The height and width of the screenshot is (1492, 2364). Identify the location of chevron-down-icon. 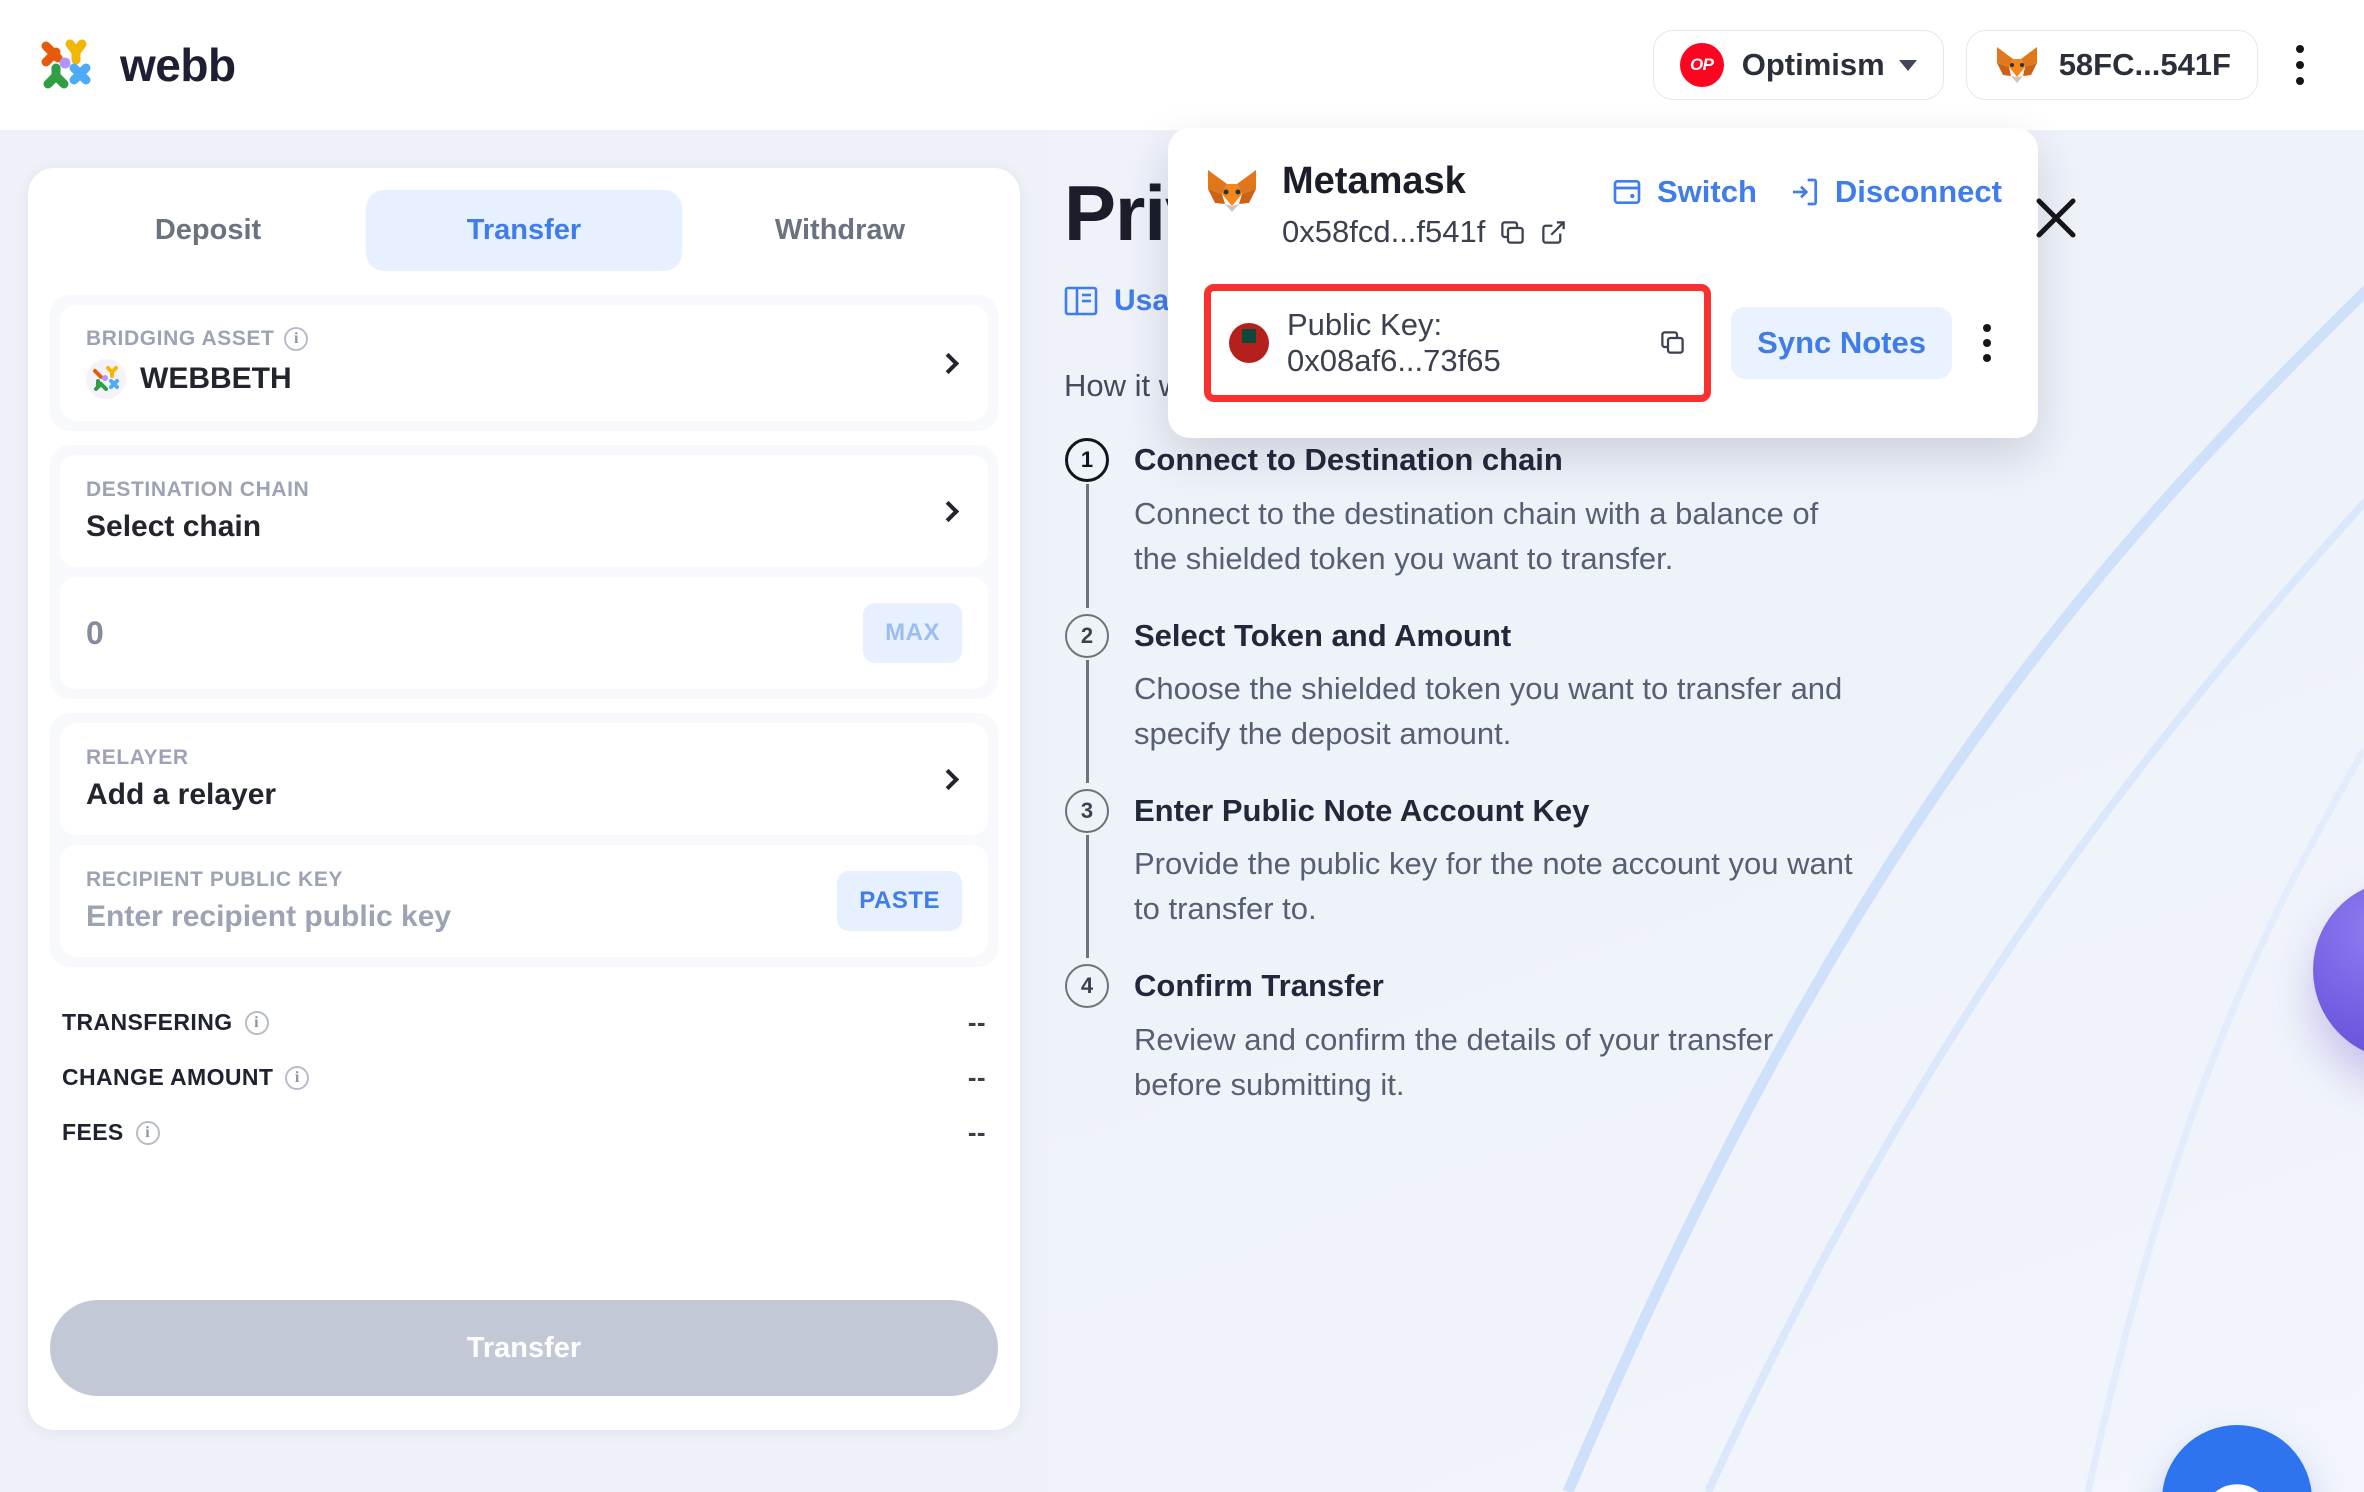
(1907, 65).